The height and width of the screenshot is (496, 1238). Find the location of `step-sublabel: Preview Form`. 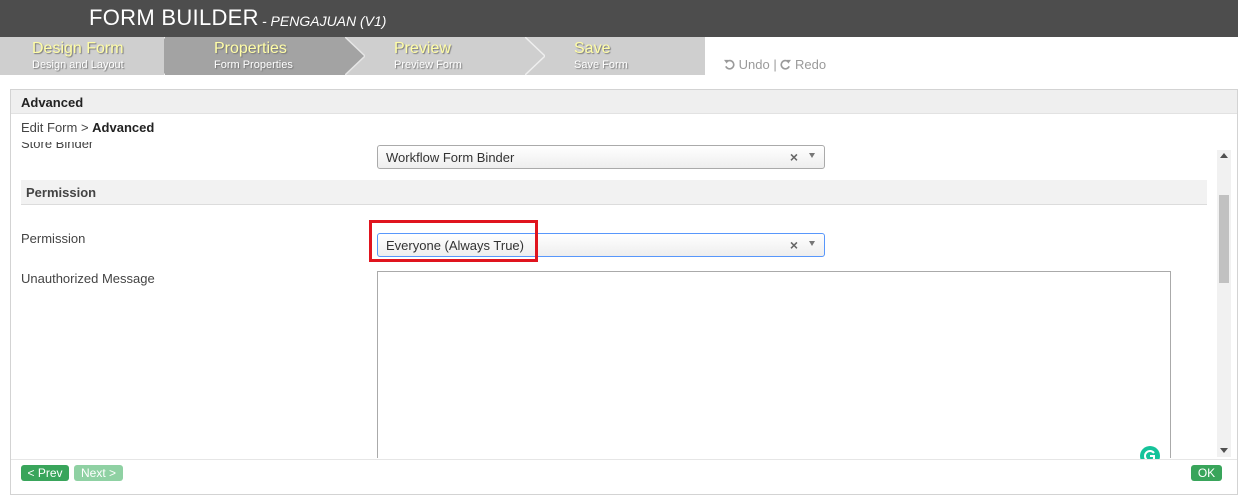

step-sublabel: Preview Form is located at coordinates (428, 65).